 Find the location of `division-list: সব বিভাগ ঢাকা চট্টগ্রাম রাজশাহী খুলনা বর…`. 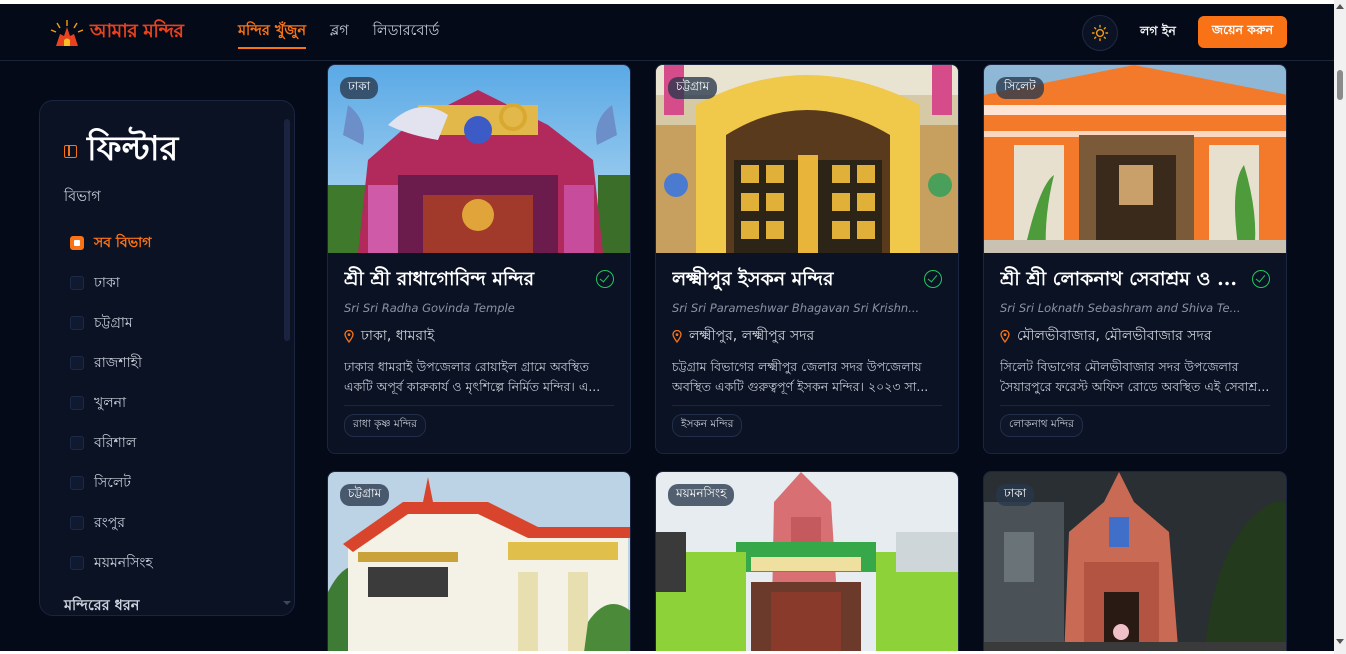

division-list: সব বিভাগ ঢাকা চট্টগ্রাম রাজশাহী খুলনা বর… is located at coordinates (111, 403).